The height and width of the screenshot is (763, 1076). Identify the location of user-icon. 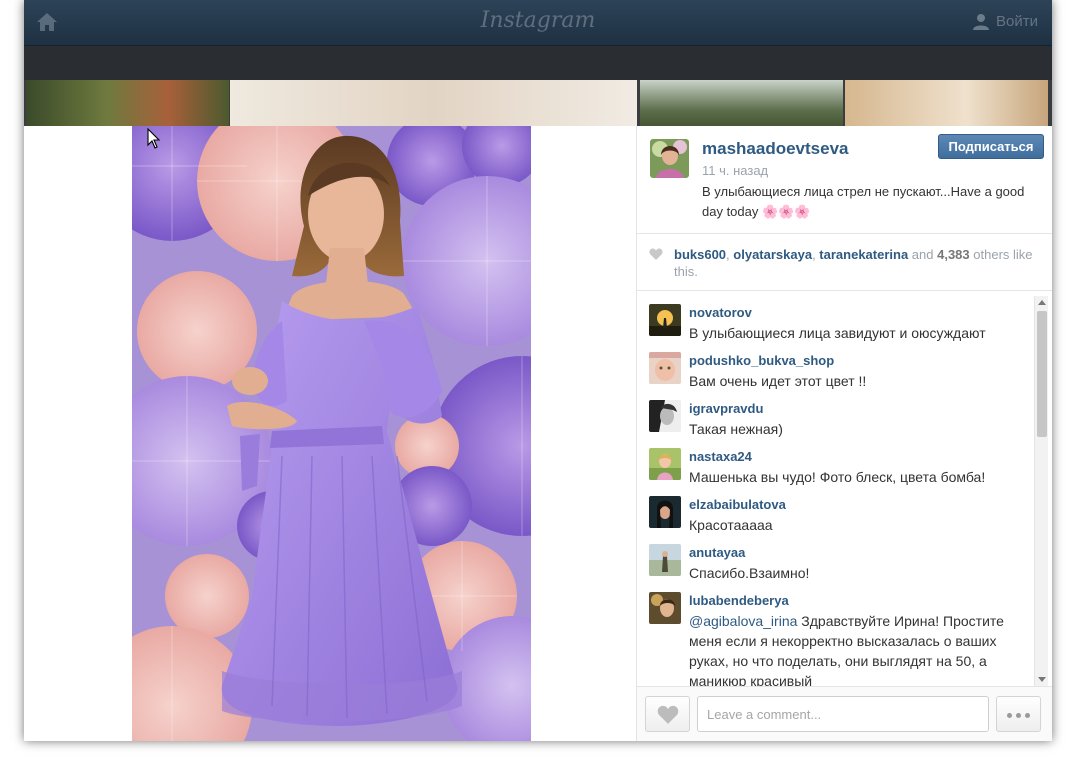
(981, 22).